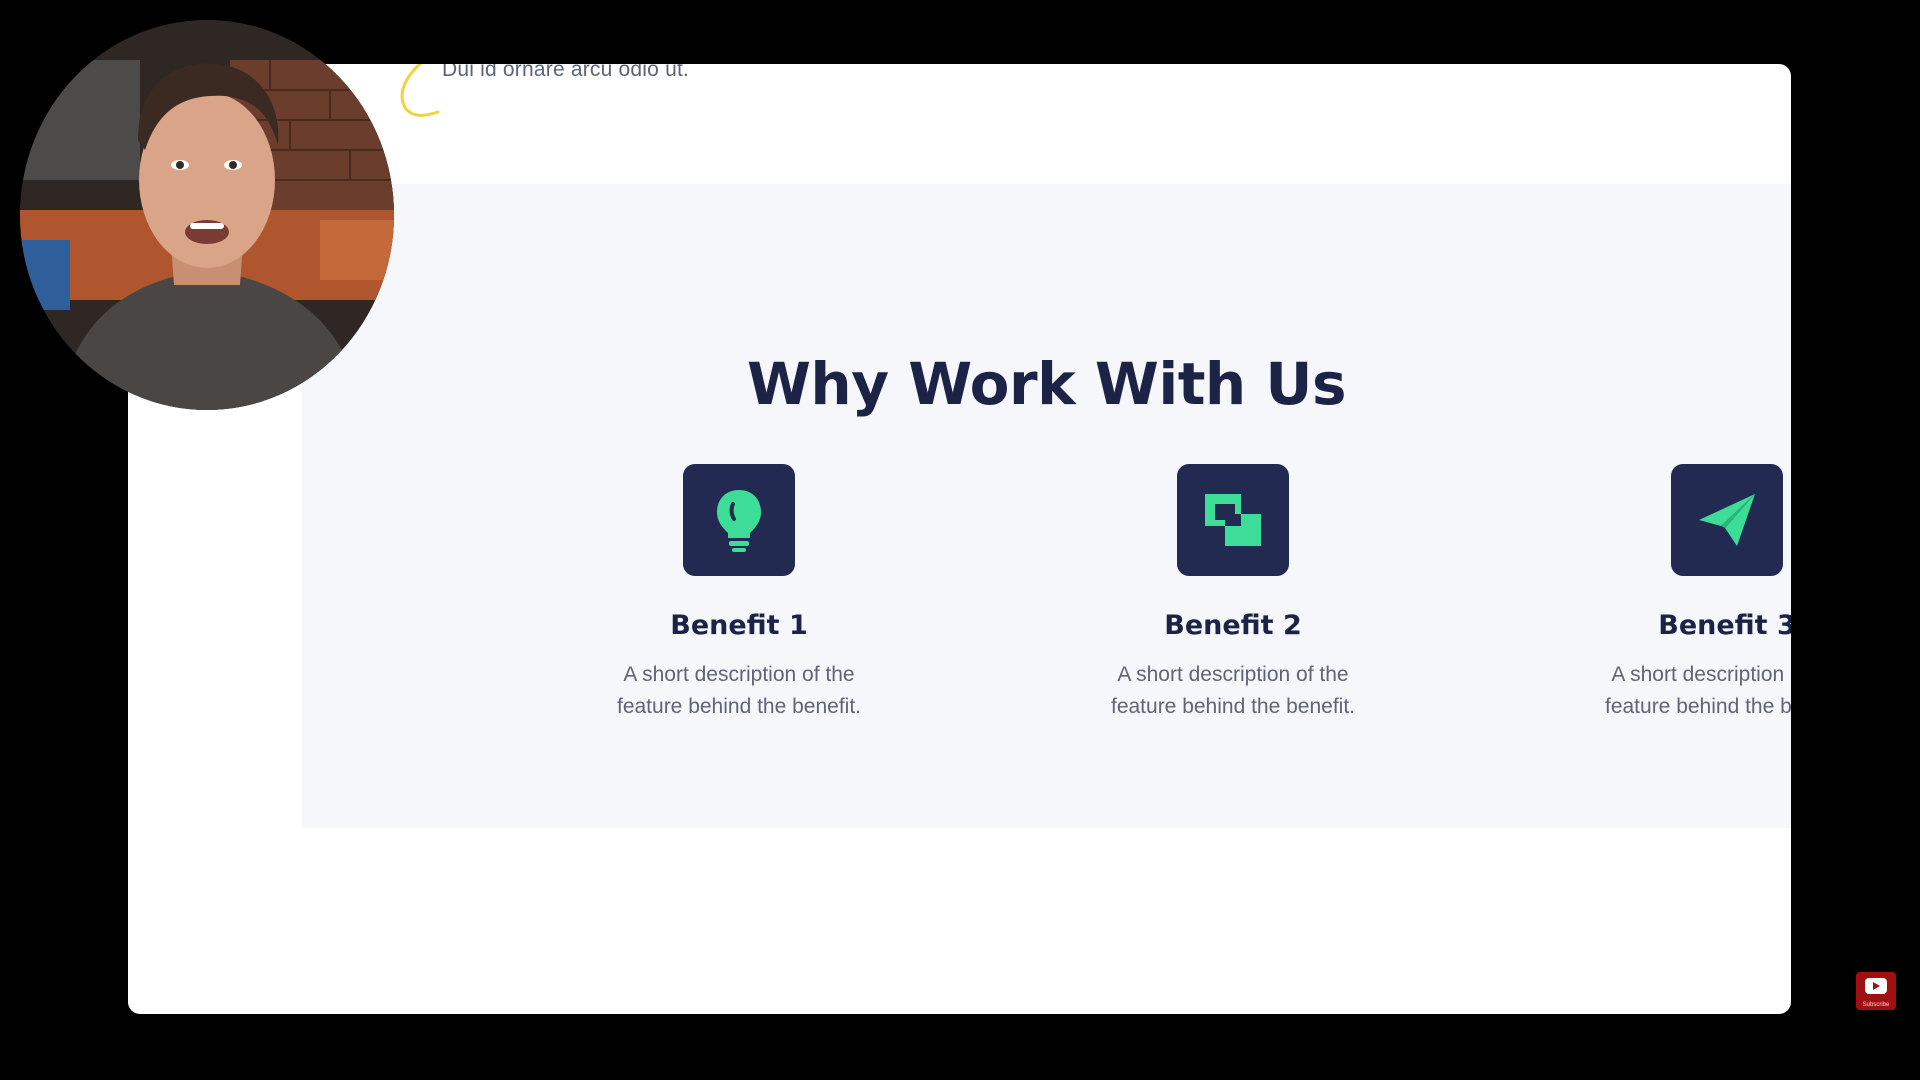 The height and width of the screenshot is (1080, 1920). Describe the element at coordinates (420, 90) in the screenshot. I see `yellow-squiggle-decoration` at that location.